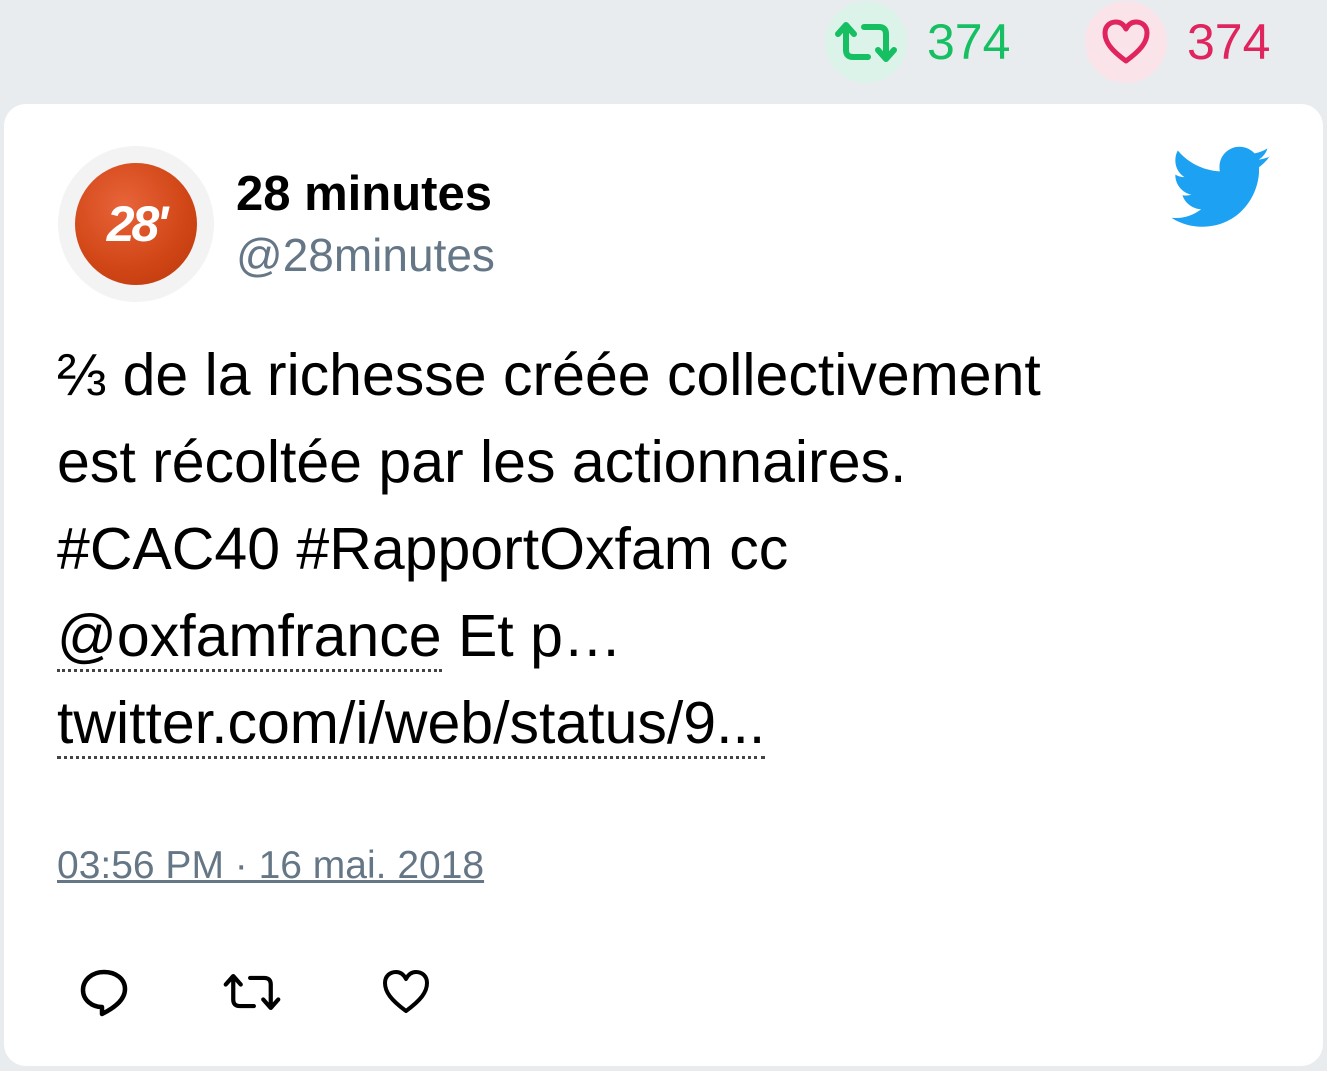 Image resolution: width=1327 pixels, height=1071 pixels. I want to click on tweet-line: #CAC40 #RapportOxfam cc, so click(423, 549).